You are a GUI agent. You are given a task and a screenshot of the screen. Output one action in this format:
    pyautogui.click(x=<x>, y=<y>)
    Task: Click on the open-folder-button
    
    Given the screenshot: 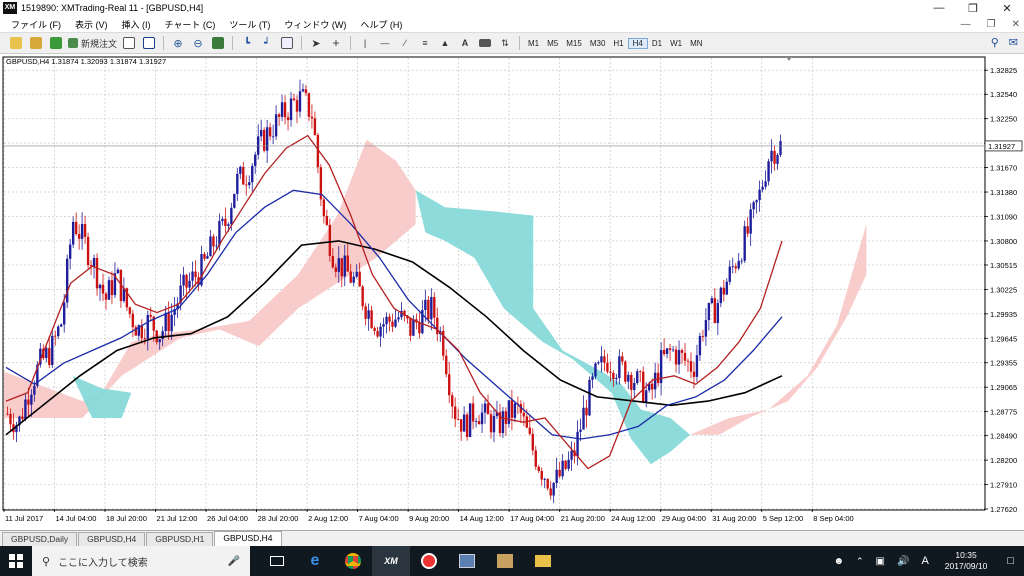 What is the action you would take?
    pyautogui.click(x=16, y=43)
    